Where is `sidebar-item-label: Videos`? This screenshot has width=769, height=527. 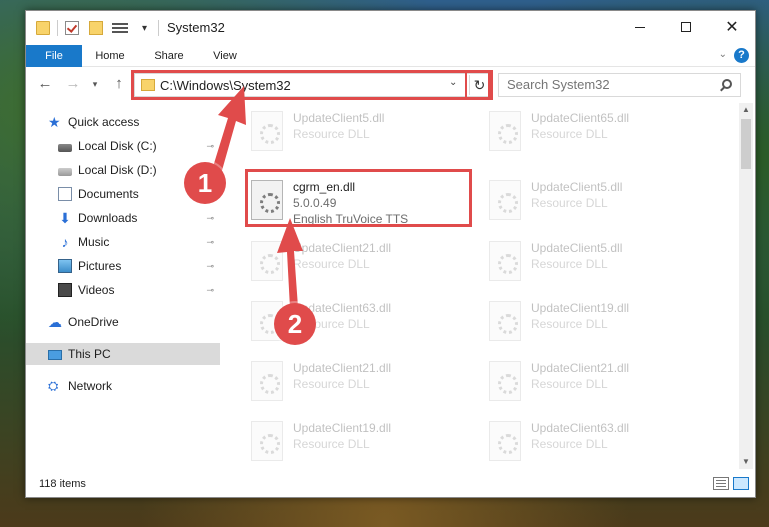
sidebar-item-label: Videos is located at coordinates (96, 290).